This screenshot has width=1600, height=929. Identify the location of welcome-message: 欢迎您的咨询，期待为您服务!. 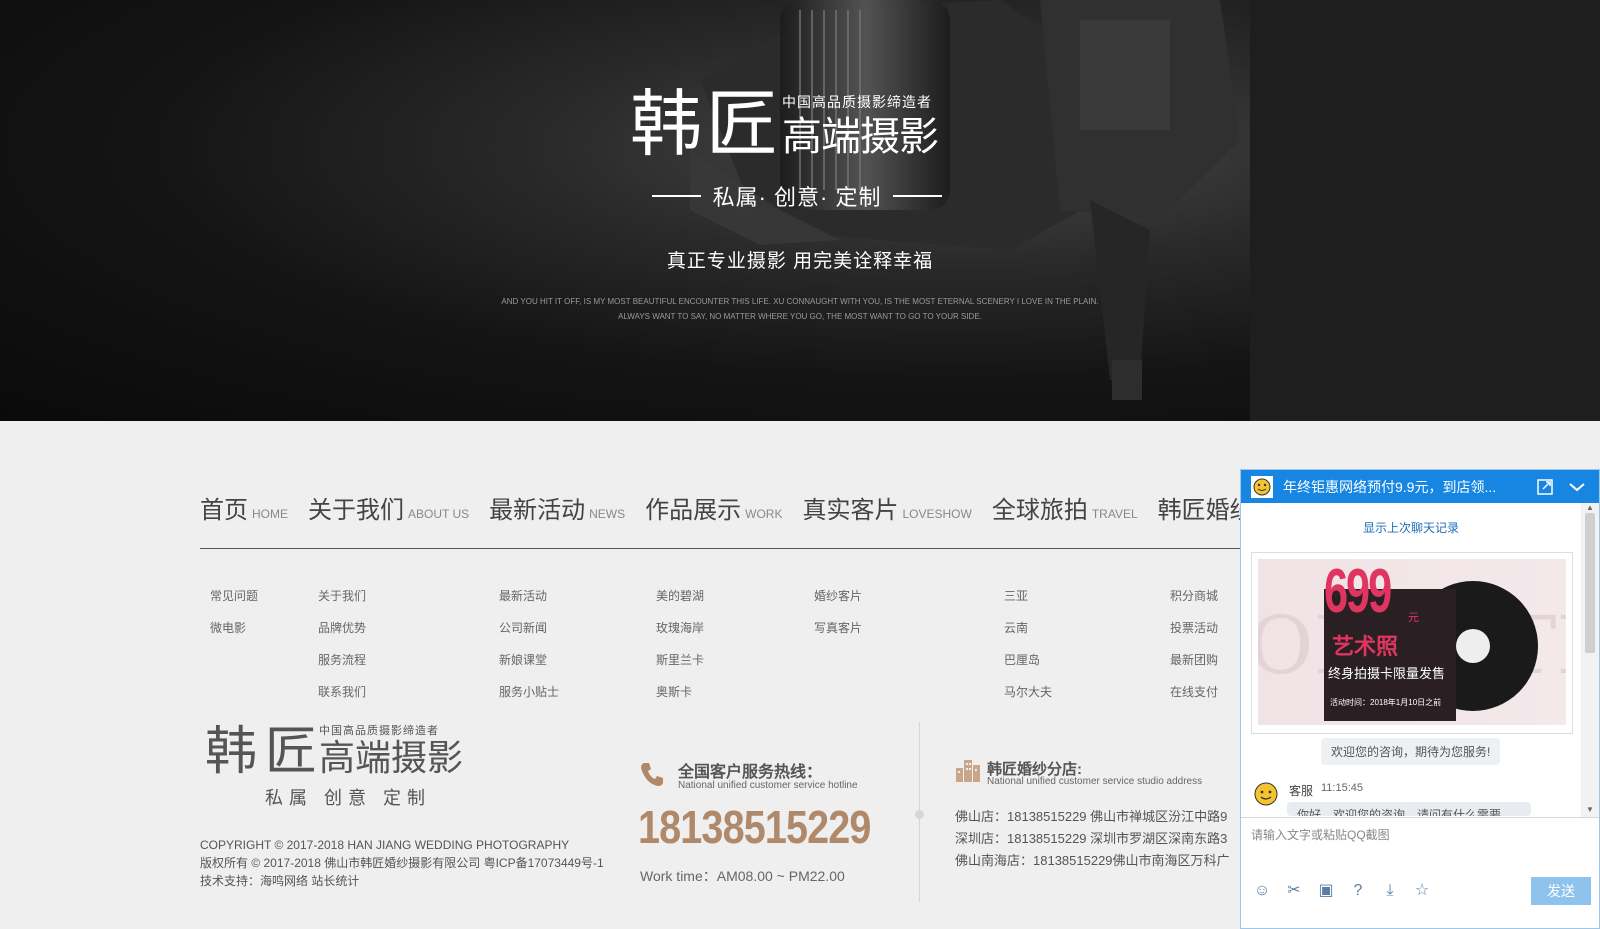
(1411, 751).